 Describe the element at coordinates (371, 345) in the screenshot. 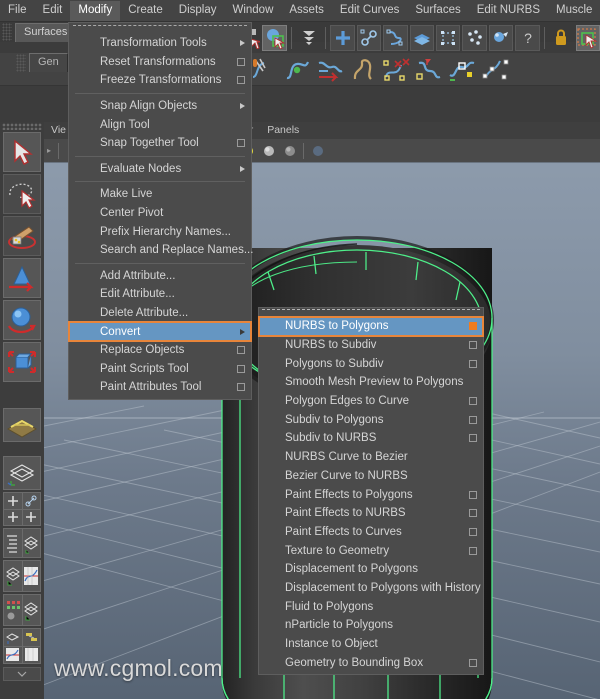

I see `convert-item-nurbs-to-subdiv: NURBS to Subdiv` at that location.